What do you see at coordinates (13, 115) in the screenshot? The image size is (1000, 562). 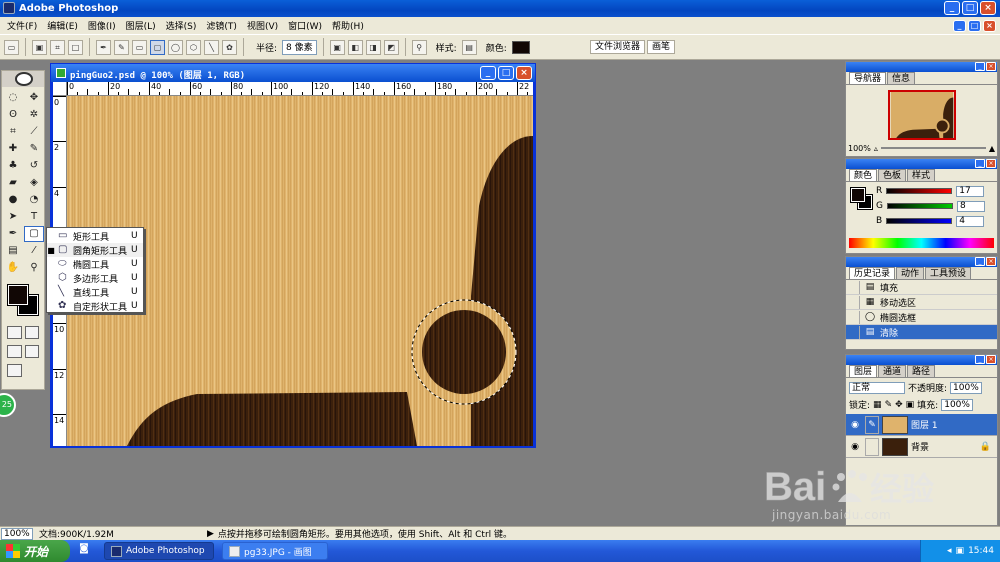 I see `lasso-tool-icon: ʘ` at bounding box center [13, 115].